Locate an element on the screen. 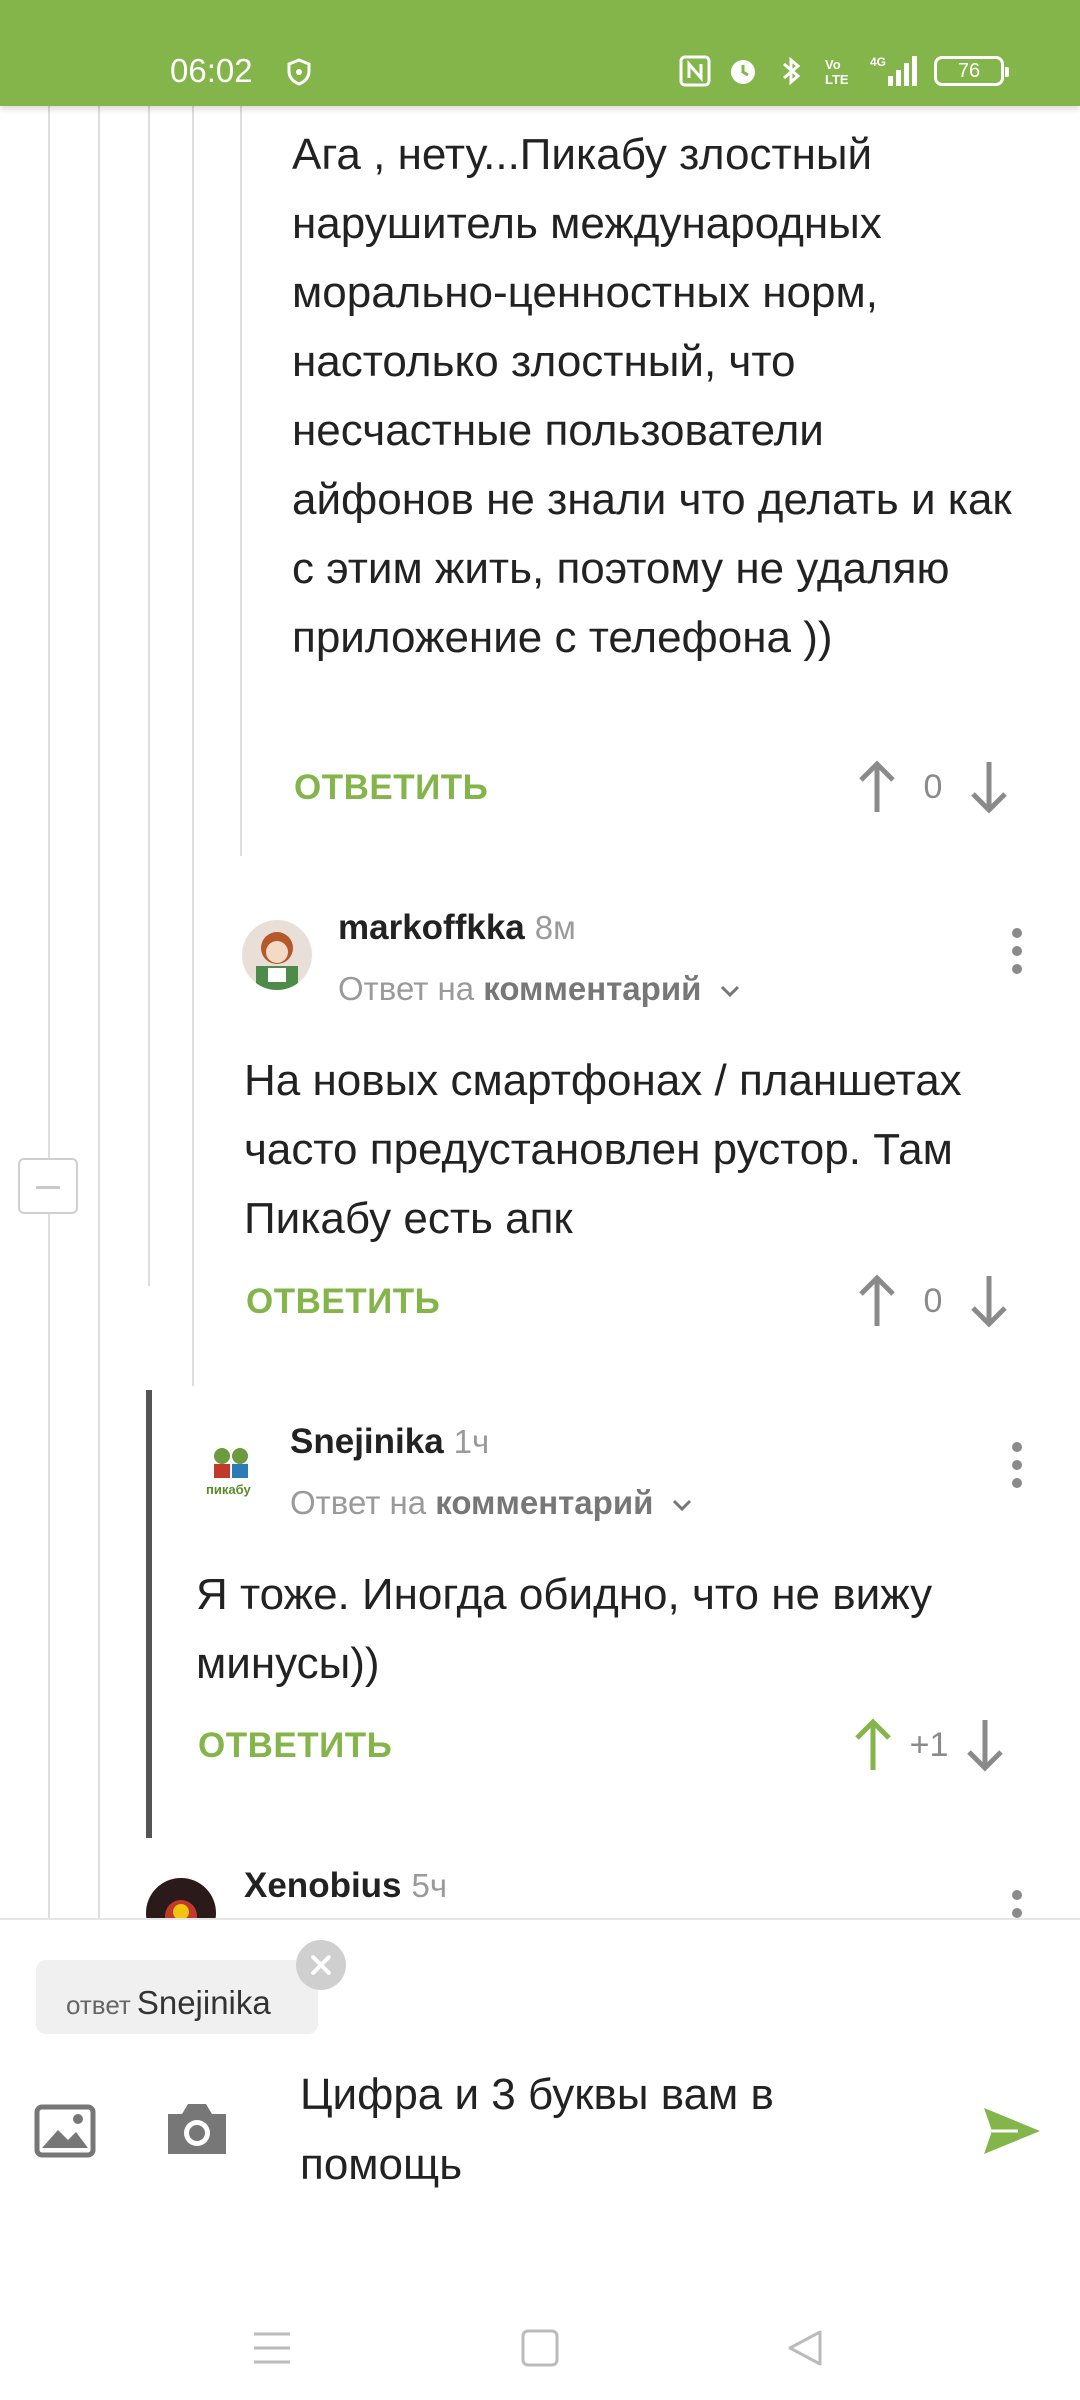  comment-score: +1 is located at coordinates (929, 1744).